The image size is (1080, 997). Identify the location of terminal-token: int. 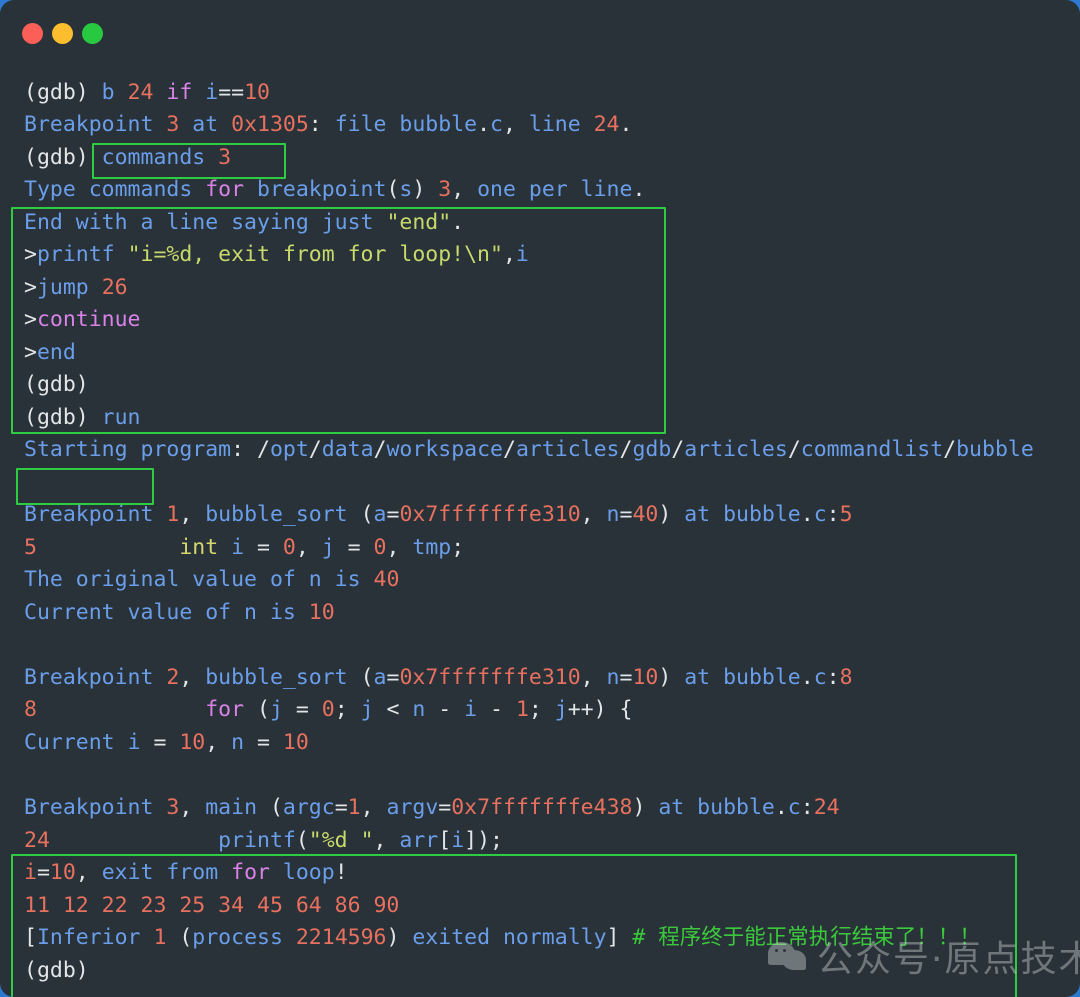
(205, 547).